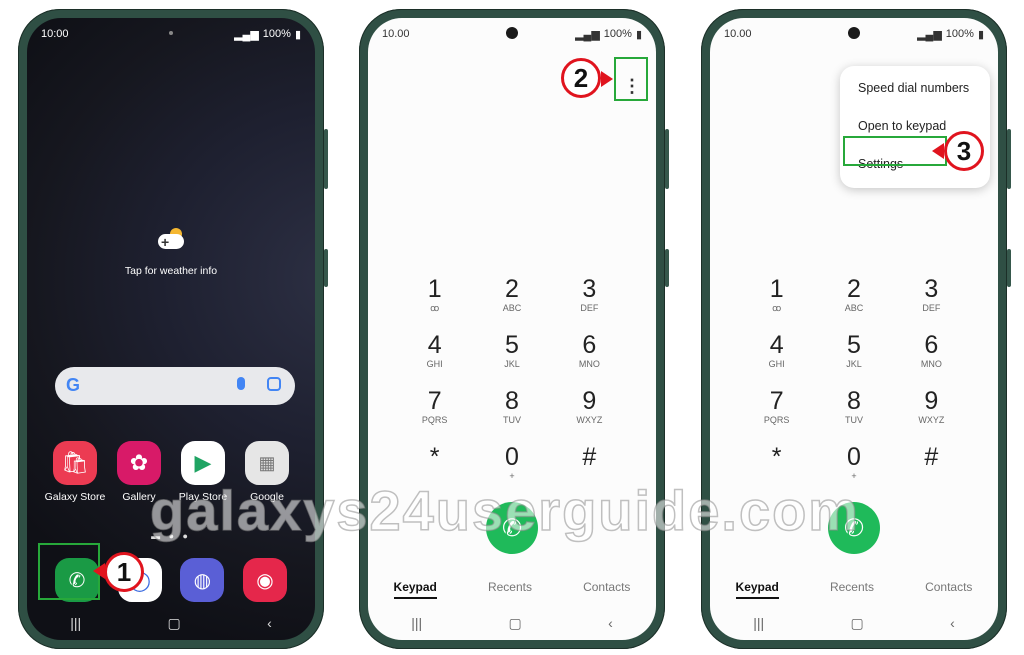 The width and height of the screenshot is (1024, 655). Describe the element at coordinates (203, 497) in the screenshot. I see `app-label: Play Store` at that location.